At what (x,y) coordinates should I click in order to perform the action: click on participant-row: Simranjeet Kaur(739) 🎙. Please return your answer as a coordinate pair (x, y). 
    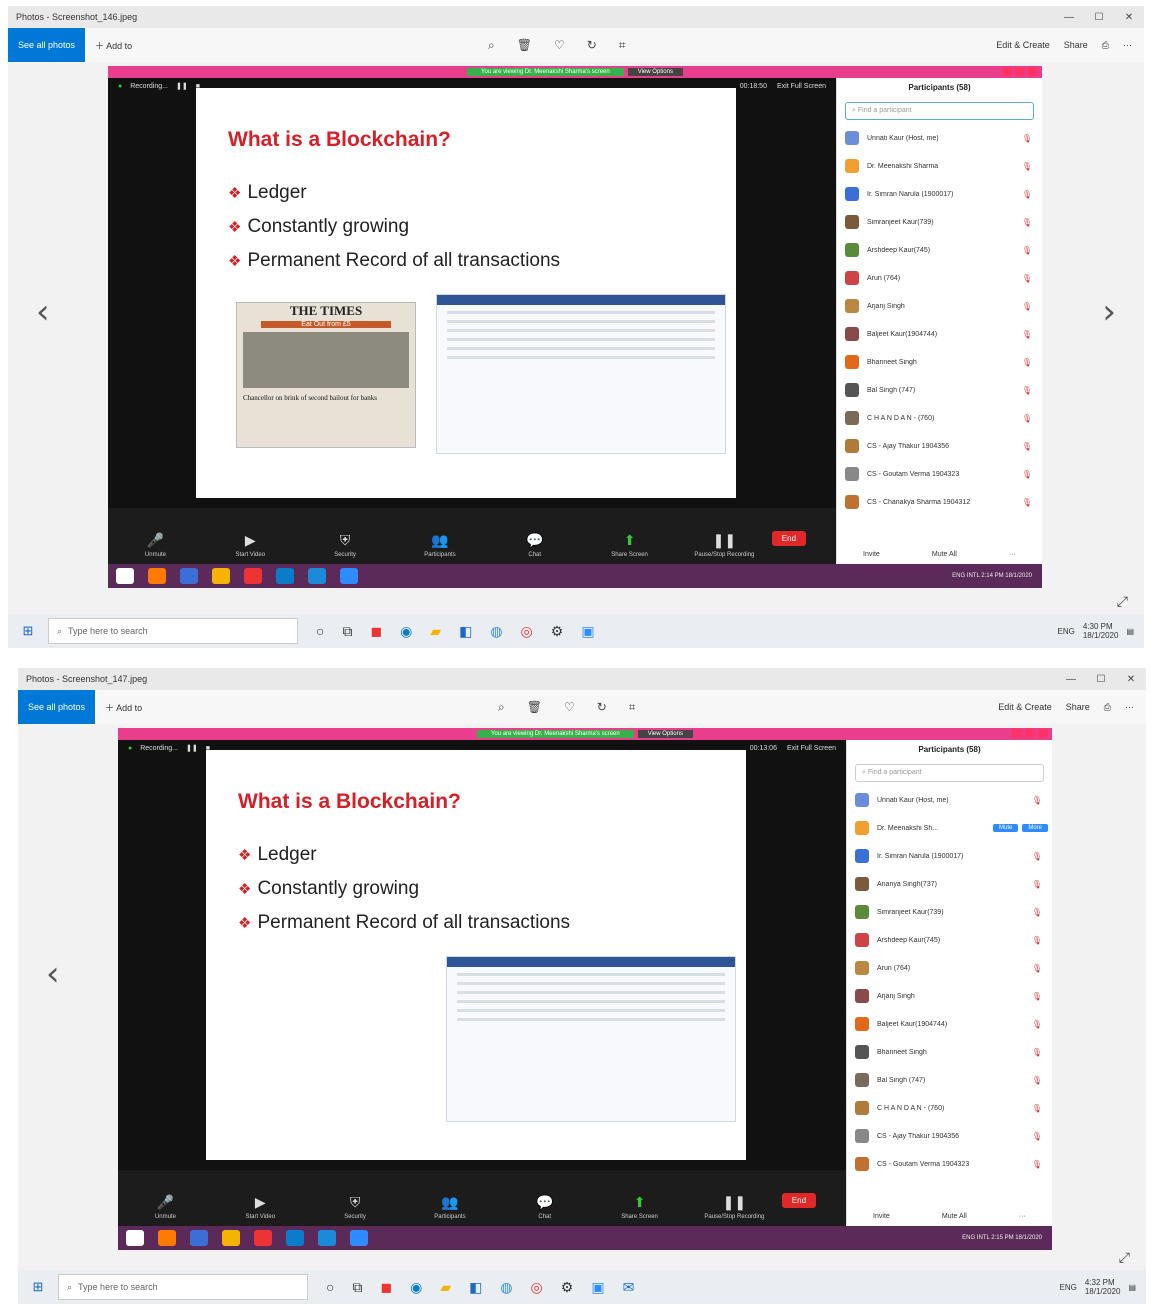
    Looking at the image, I should click on (939, 222).